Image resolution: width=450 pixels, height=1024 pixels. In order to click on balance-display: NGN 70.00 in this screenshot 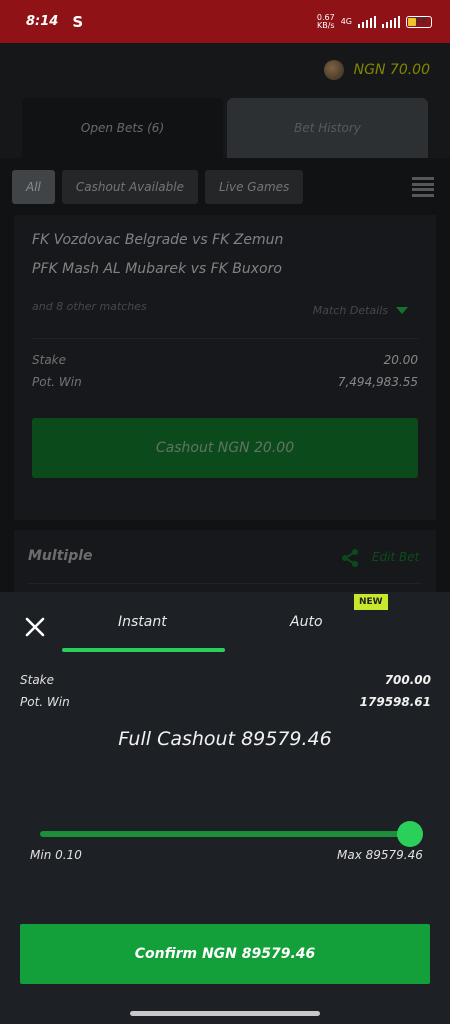, I will do `click(376, 70)`.